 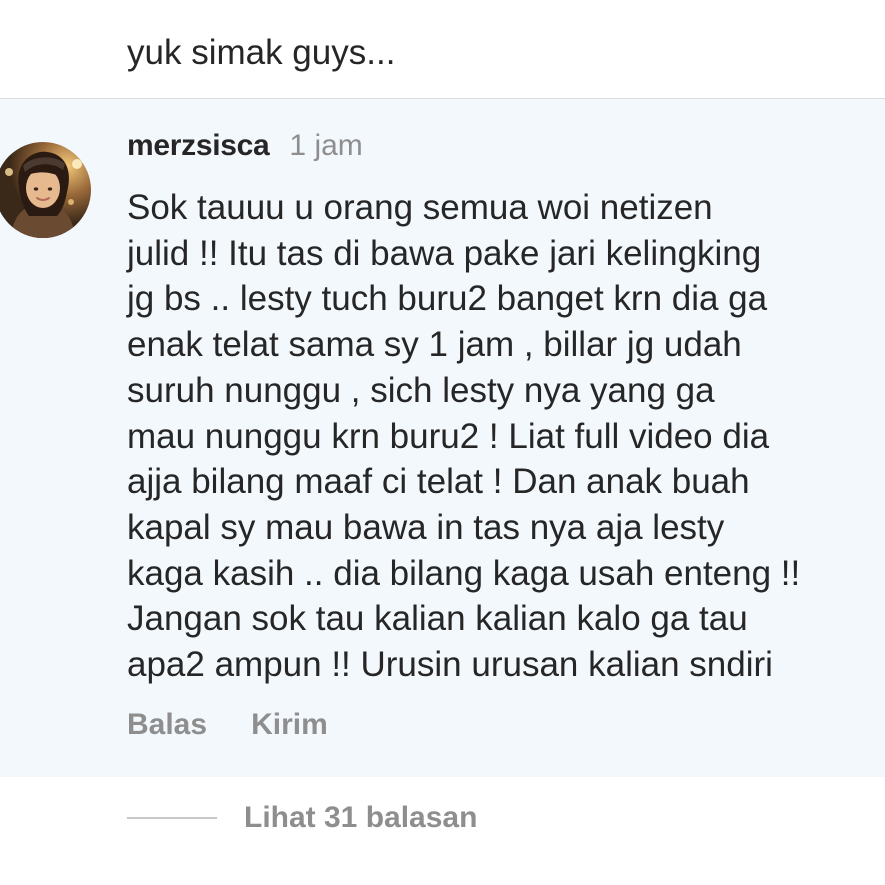 What do you see at coordinates (421, 390) in the screenshot?
I see `comment-line: suruh nunggu , sich lesty nya yang ga` at bounding box center [421, 390].